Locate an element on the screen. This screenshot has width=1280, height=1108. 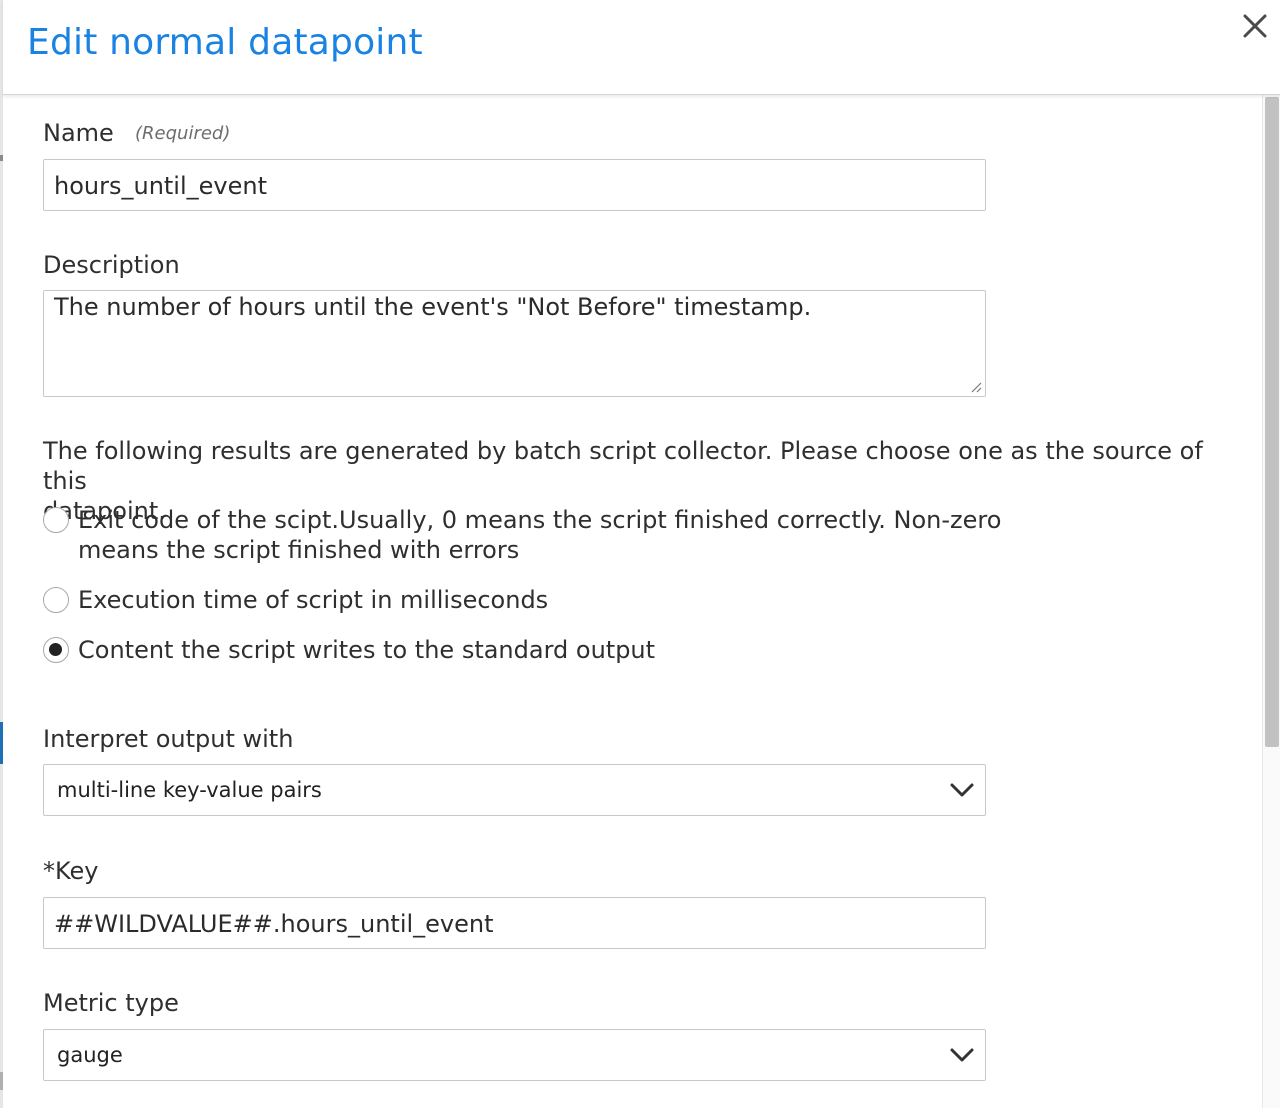
dialog-title: Edit normal datapoint is located at coordinates (225, 42).